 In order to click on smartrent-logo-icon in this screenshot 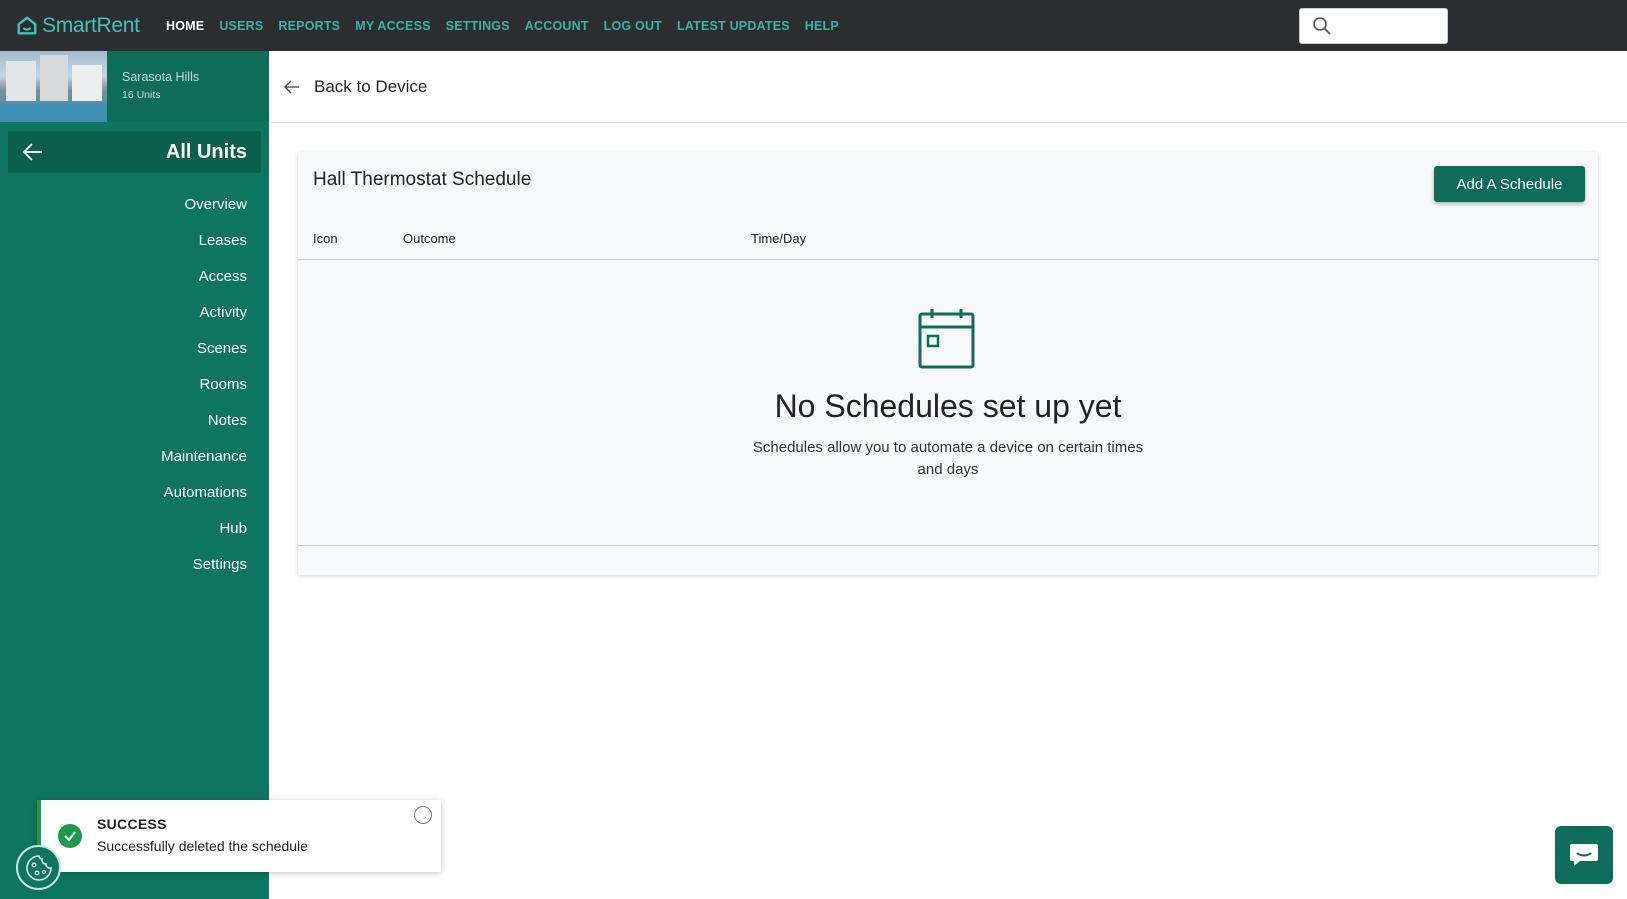, I will do `click(27, 25)`.